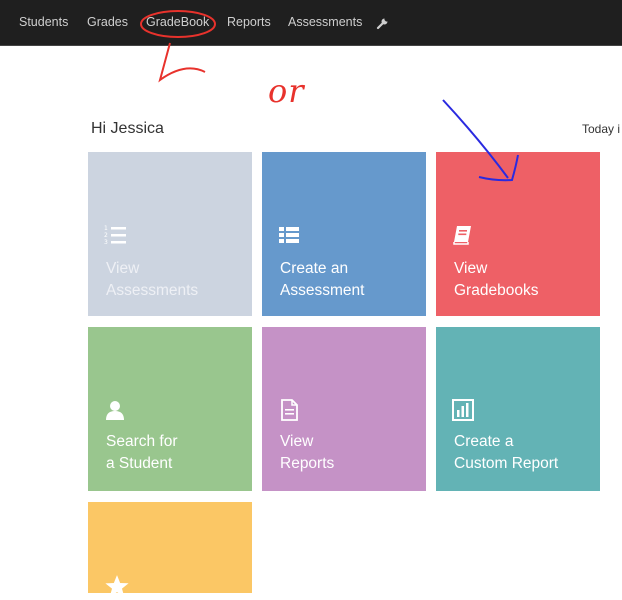 The height and width of the screenshot is (600, 622). Describe the element at coordinates (344, 409) in the screenshot. I see `tile-view-reports: View Reports` at that location.